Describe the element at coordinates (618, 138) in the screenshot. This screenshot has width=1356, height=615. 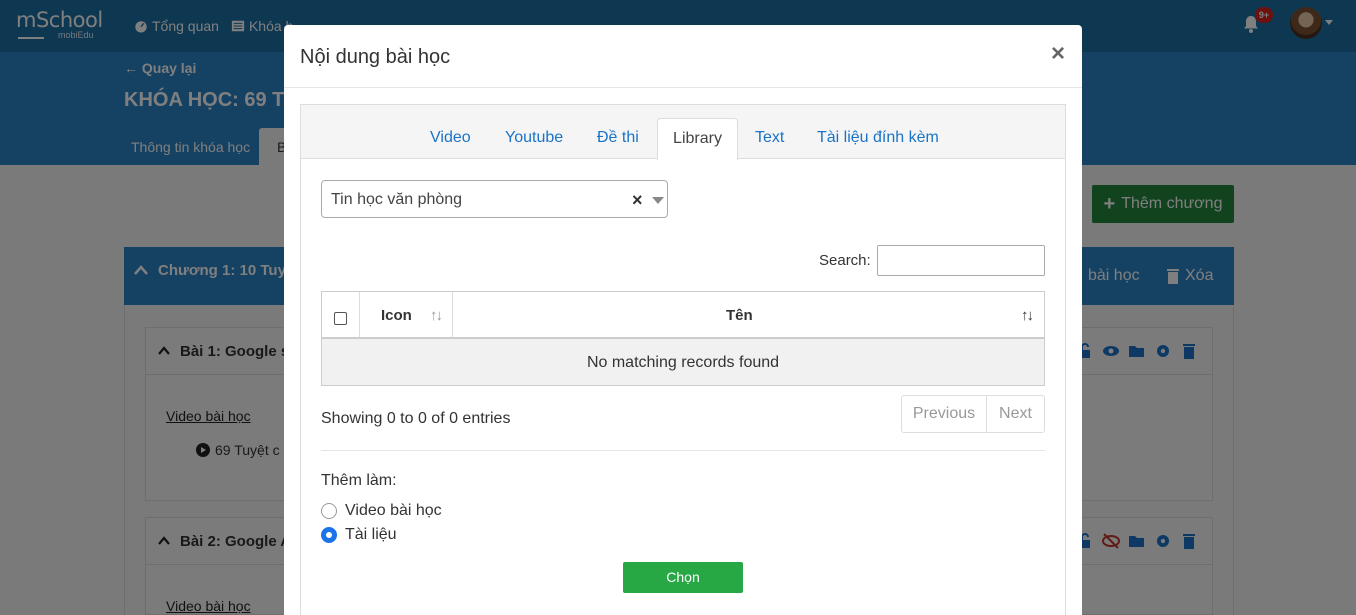
I see `tab-exam: Đề thi` at that location.